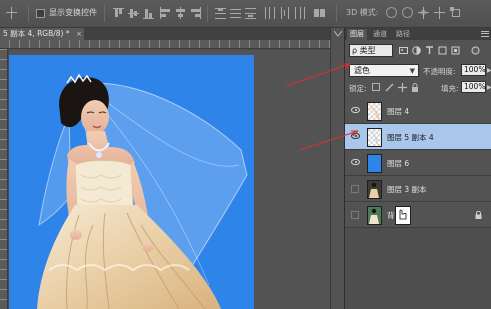 Image resolution: width=491 pixels, height=309 pixels. I want to click on options-bar: 显示变换控件 3D 模式:, so click(245, 14).